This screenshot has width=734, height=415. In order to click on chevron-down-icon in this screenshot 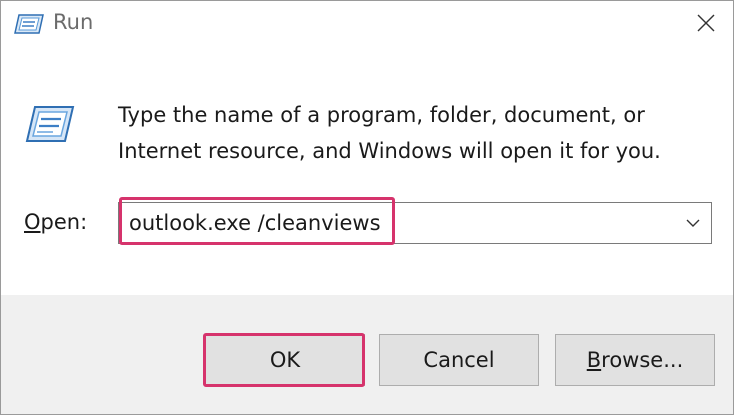, I will do `click(693, 223)`.